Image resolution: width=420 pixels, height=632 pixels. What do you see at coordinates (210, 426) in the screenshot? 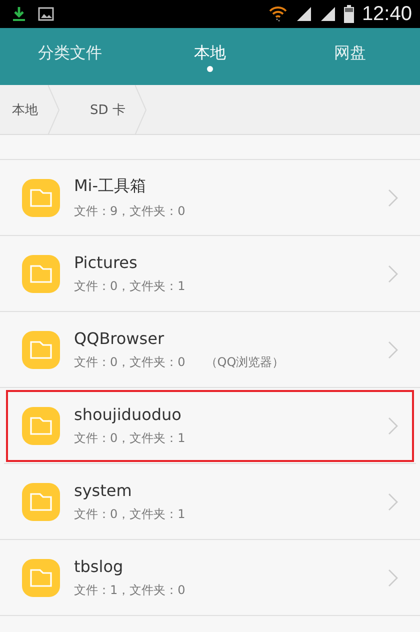
I see `folder-row: shoujiduoduo 文件：0，文件夹：1` at bounding box center [210, 426].